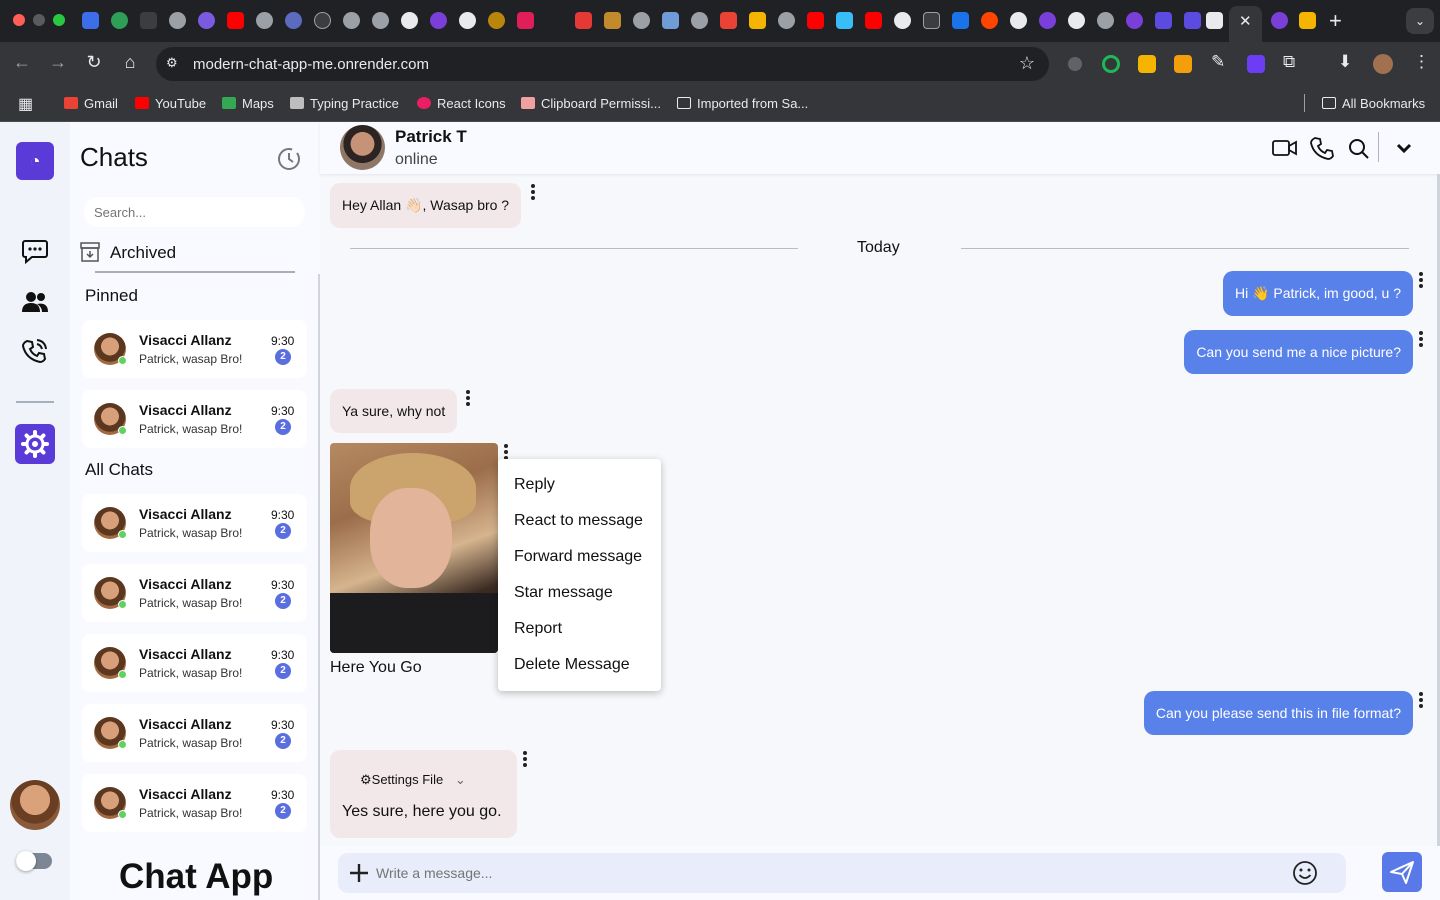 The width and height of the screenshot is (1440, 900). Describe the element at coordinates (58, 62) in the screenshot. I see `forward-icon: →` at that location.